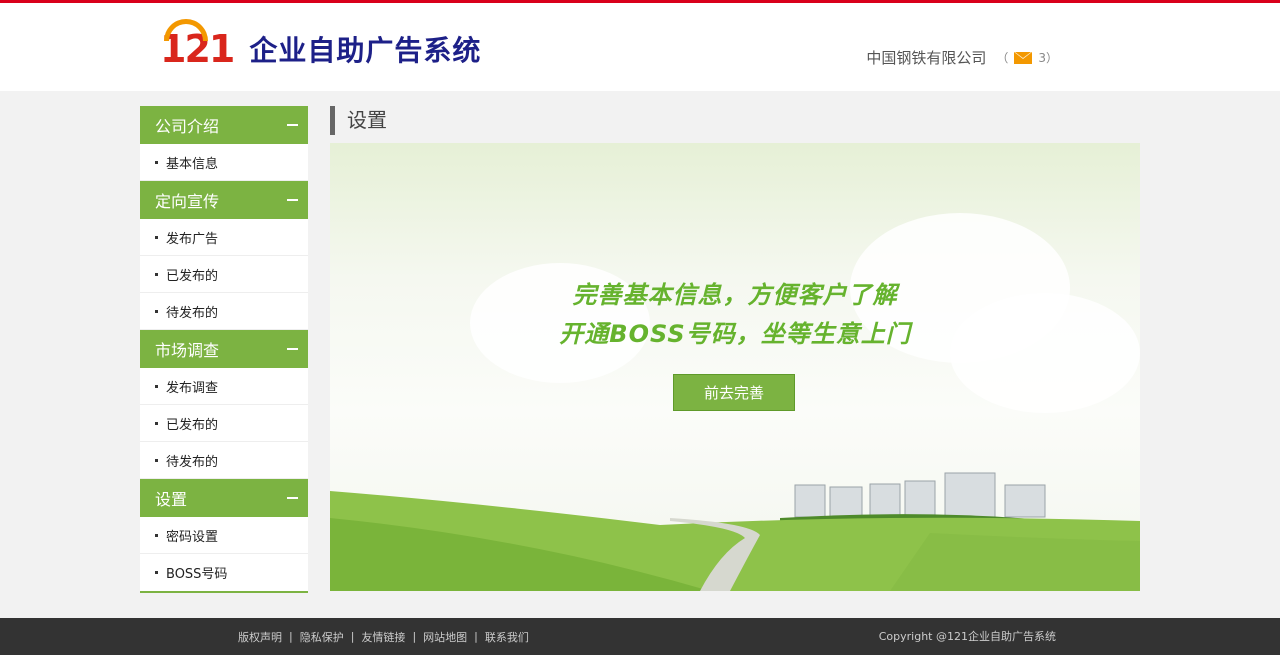  What do you see at coordinates (224, 237) in the screenshot?
I see `sidebar-item-publish-ad: 发布广告` at bounding box center [224, 237].